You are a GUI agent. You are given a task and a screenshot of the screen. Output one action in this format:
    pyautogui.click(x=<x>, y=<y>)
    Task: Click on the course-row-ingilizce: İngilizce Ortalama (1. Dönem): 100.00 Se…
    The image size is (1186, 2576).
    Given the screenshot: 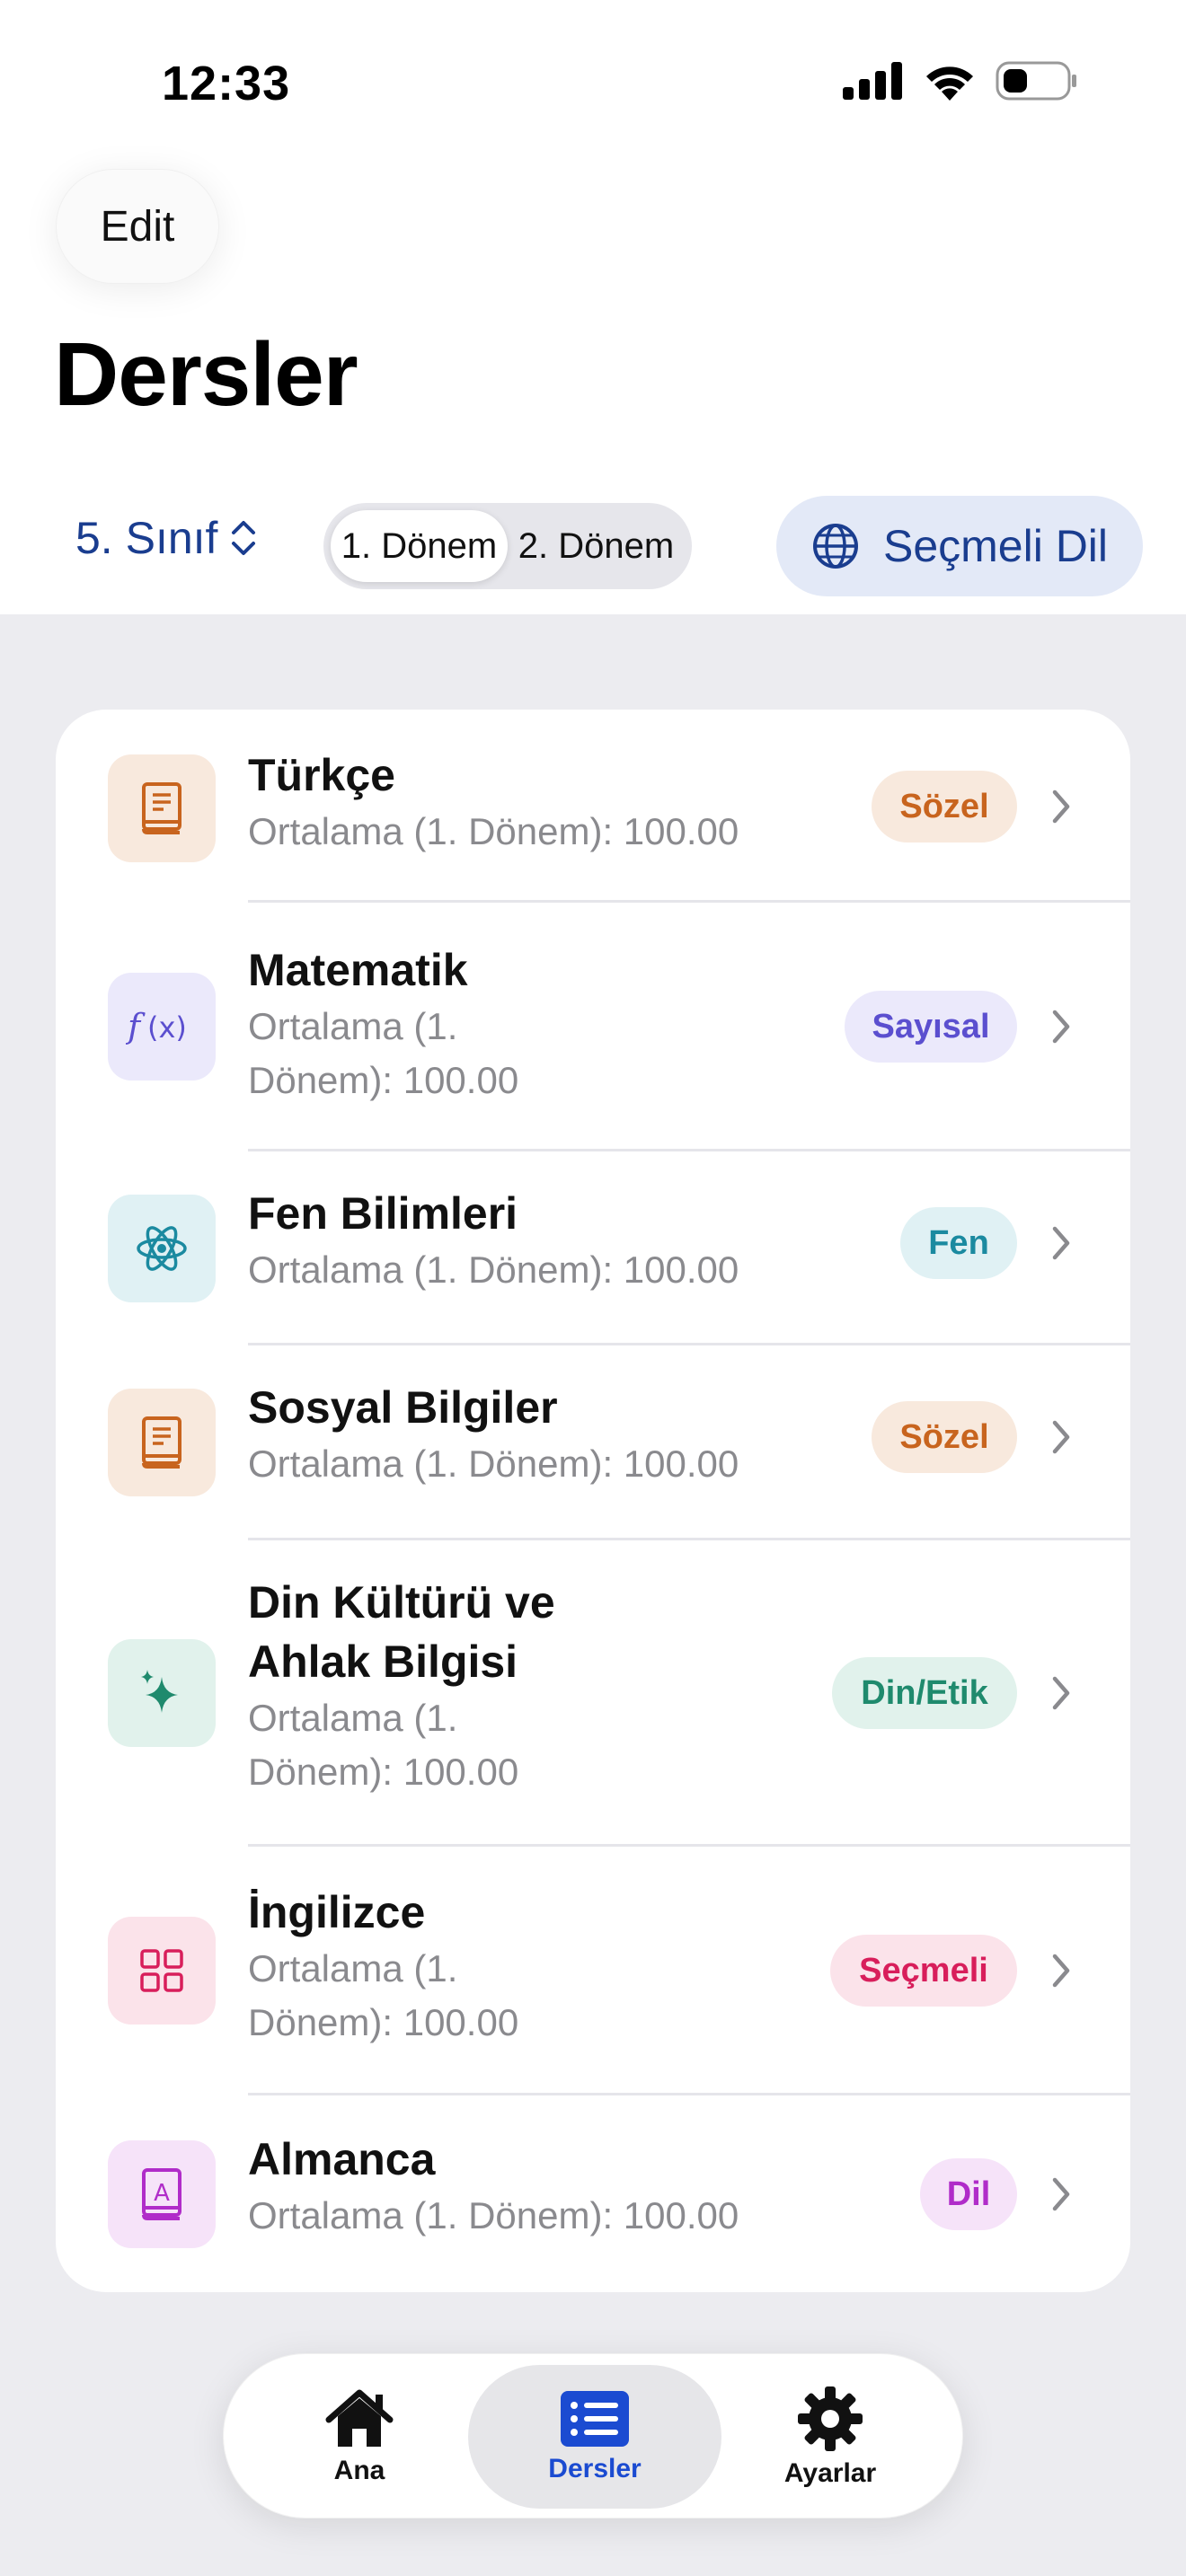 What is the action you would take?
    pyautogui.click(x=593, y=1971)
    